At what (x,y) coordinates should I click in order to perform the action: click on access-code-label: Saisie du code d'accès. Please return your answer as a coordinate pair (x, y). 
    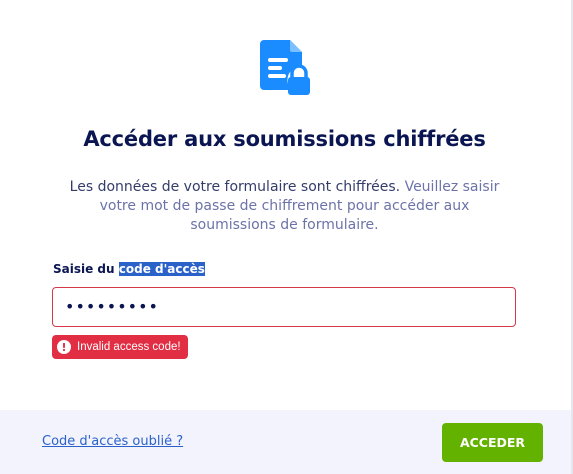
    Looking at the image, I should click on (129, 269).